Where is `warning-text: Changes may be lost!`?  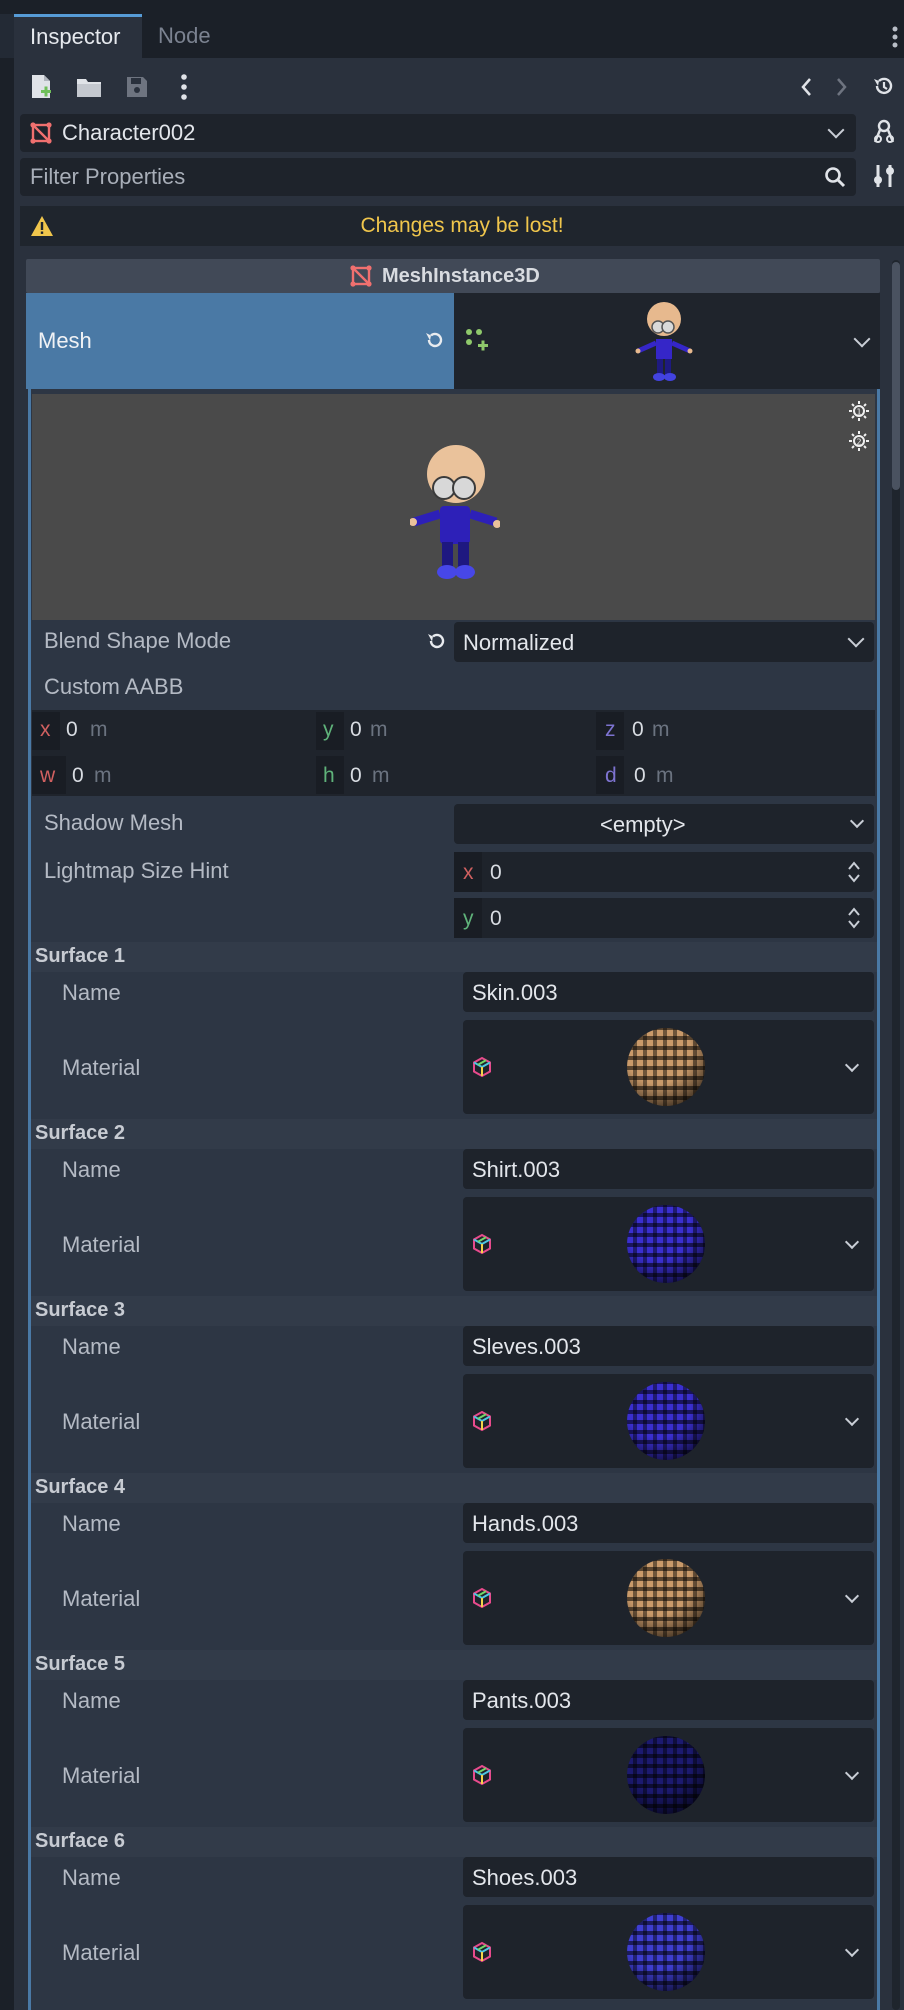 warning-text: Changes may be lost! is located at coordinates (462, 225).